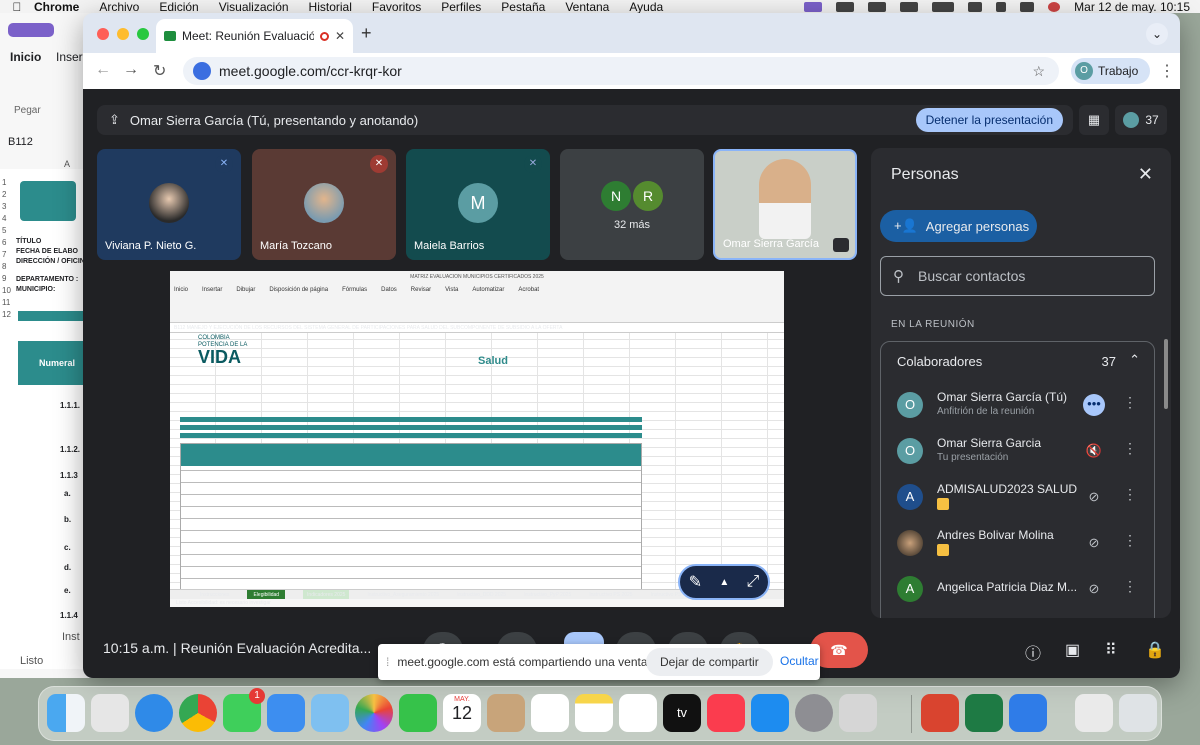 The image size is (1200, 745). Describe the element at coordinates (131, 70) in the screenshot. I see `forward-arrow-icon: →` at that location.